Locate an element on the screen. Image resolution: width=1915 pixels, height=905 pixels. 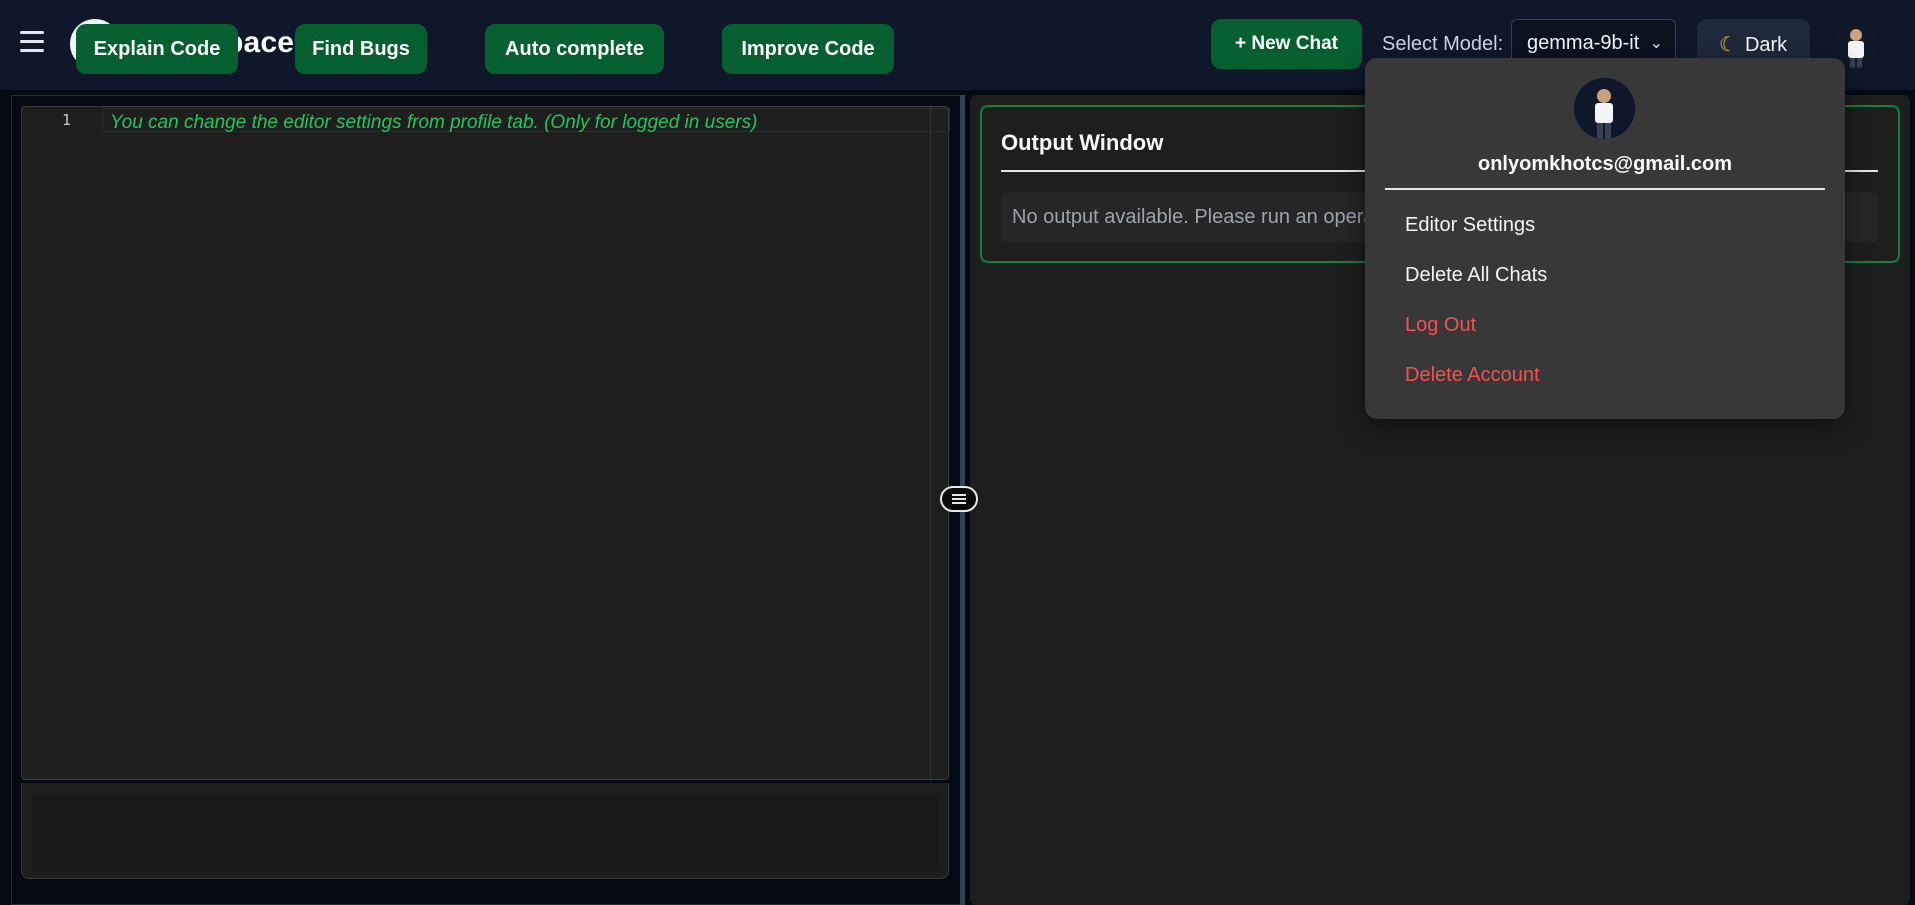
chevron-down-icon: ⌄ is located at coordinates (1656, 43).